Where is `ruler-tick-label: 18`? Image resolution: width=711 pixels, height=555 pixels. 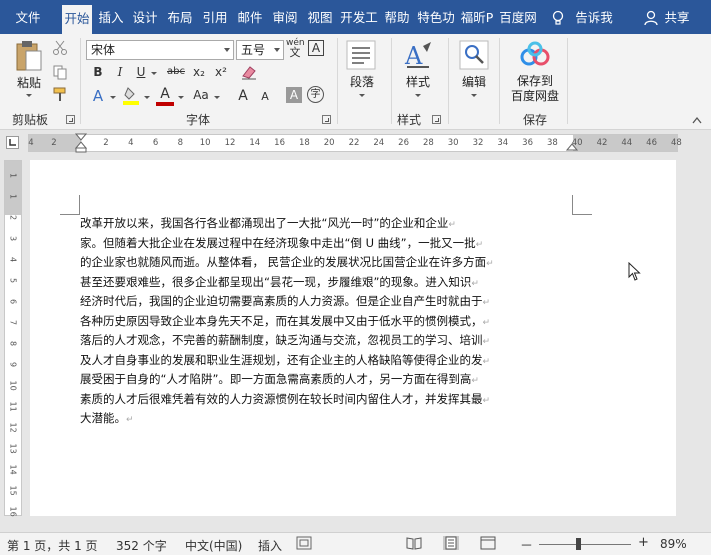
ruler-tick-label: 18 is located at coordinates (304, 143).